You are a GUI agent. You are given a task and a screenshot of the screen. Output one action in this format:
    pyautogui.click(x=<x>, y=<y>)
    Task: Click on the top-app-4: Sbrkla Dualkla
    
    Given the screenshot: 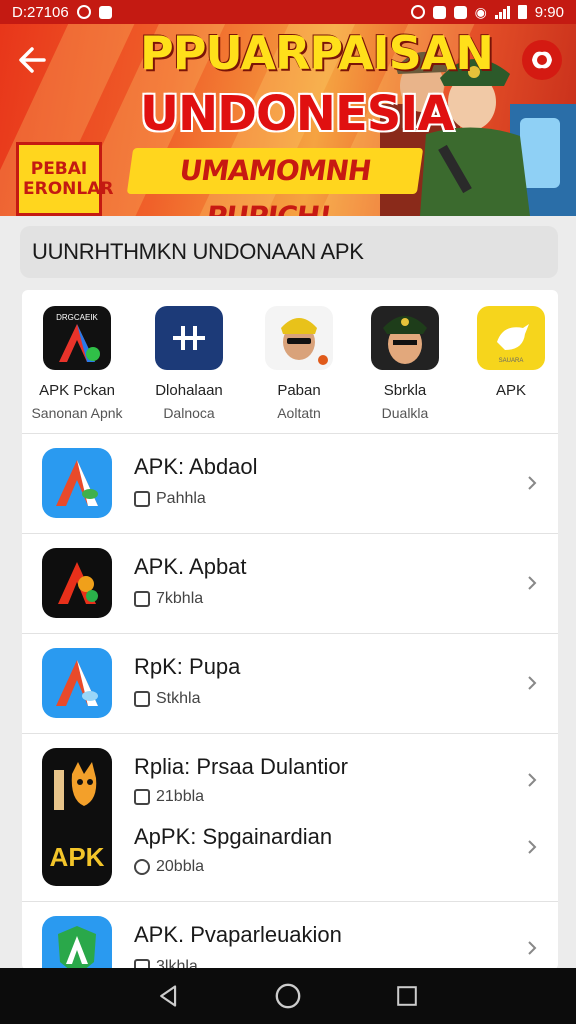 What is the action you would take?
    pyautogui.click(x=405, y=363)
    